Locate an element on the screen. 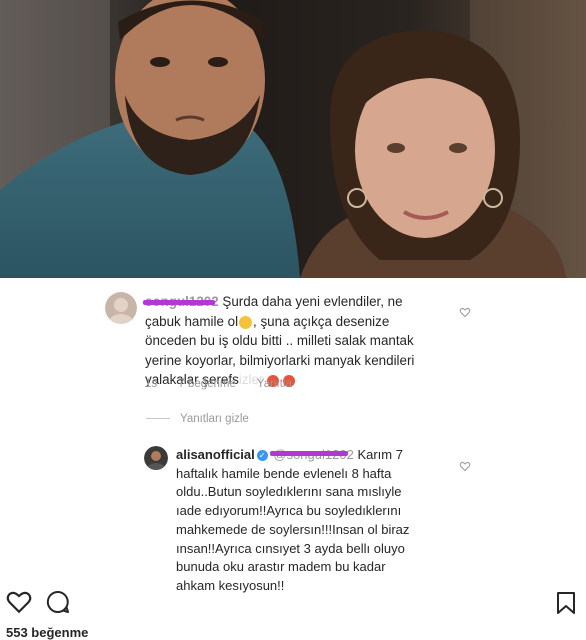 The image size is (586, 640). bookmark-icon is located at coordinates (566, 603).